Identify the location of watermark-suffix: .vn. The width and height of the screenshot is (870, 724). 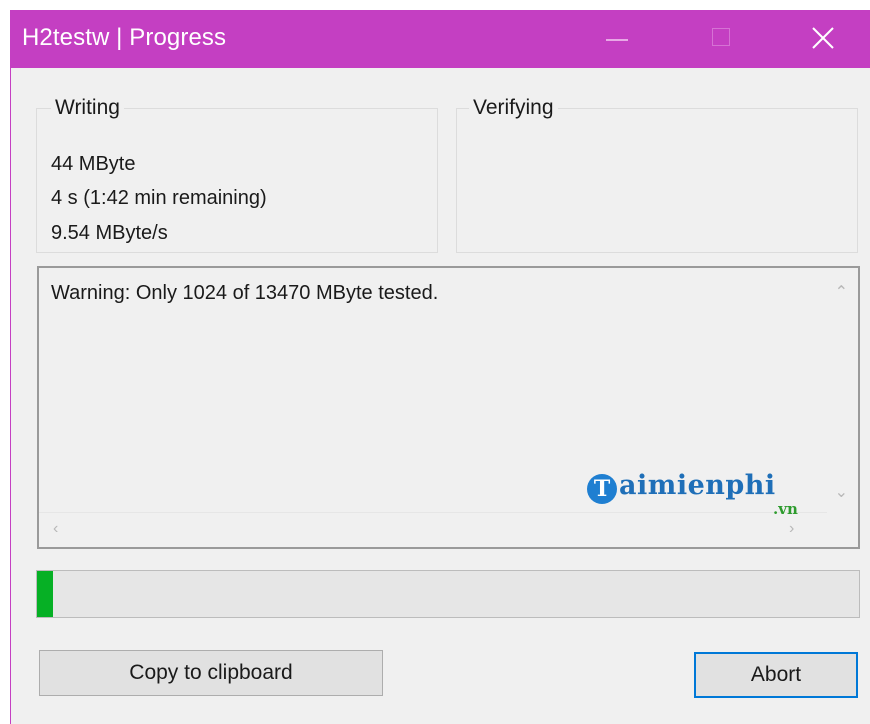
(785, 509).